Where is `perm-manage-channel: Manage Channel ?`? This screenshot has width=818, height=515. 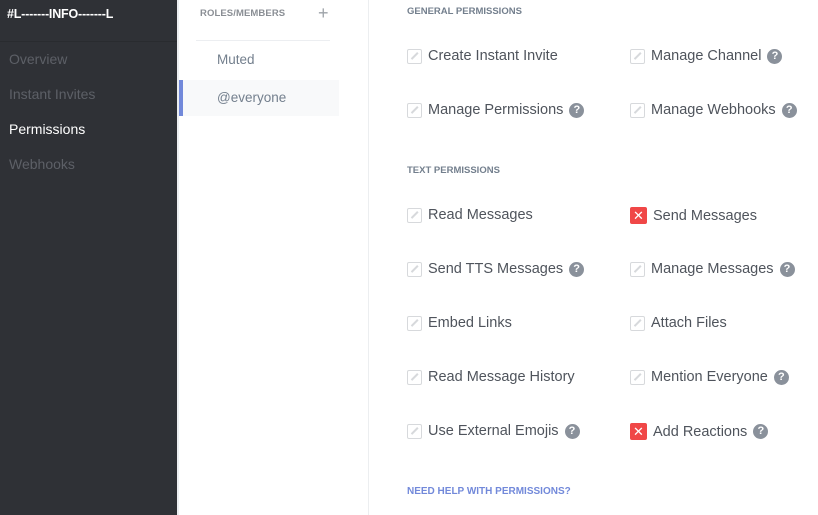
perm-manage-channel: Manage Channel ? is located at coordinates (706, 56).